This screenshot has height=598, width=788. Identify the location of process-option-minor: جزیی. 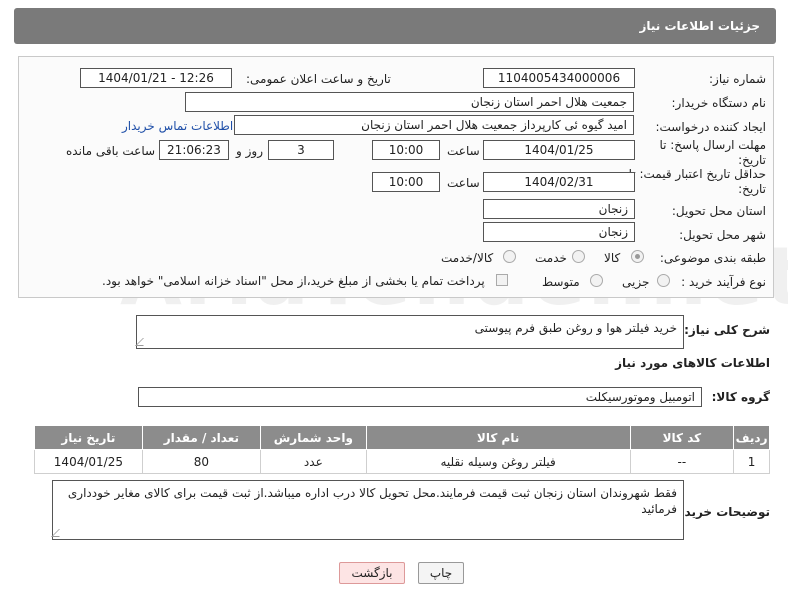
(636, 282).